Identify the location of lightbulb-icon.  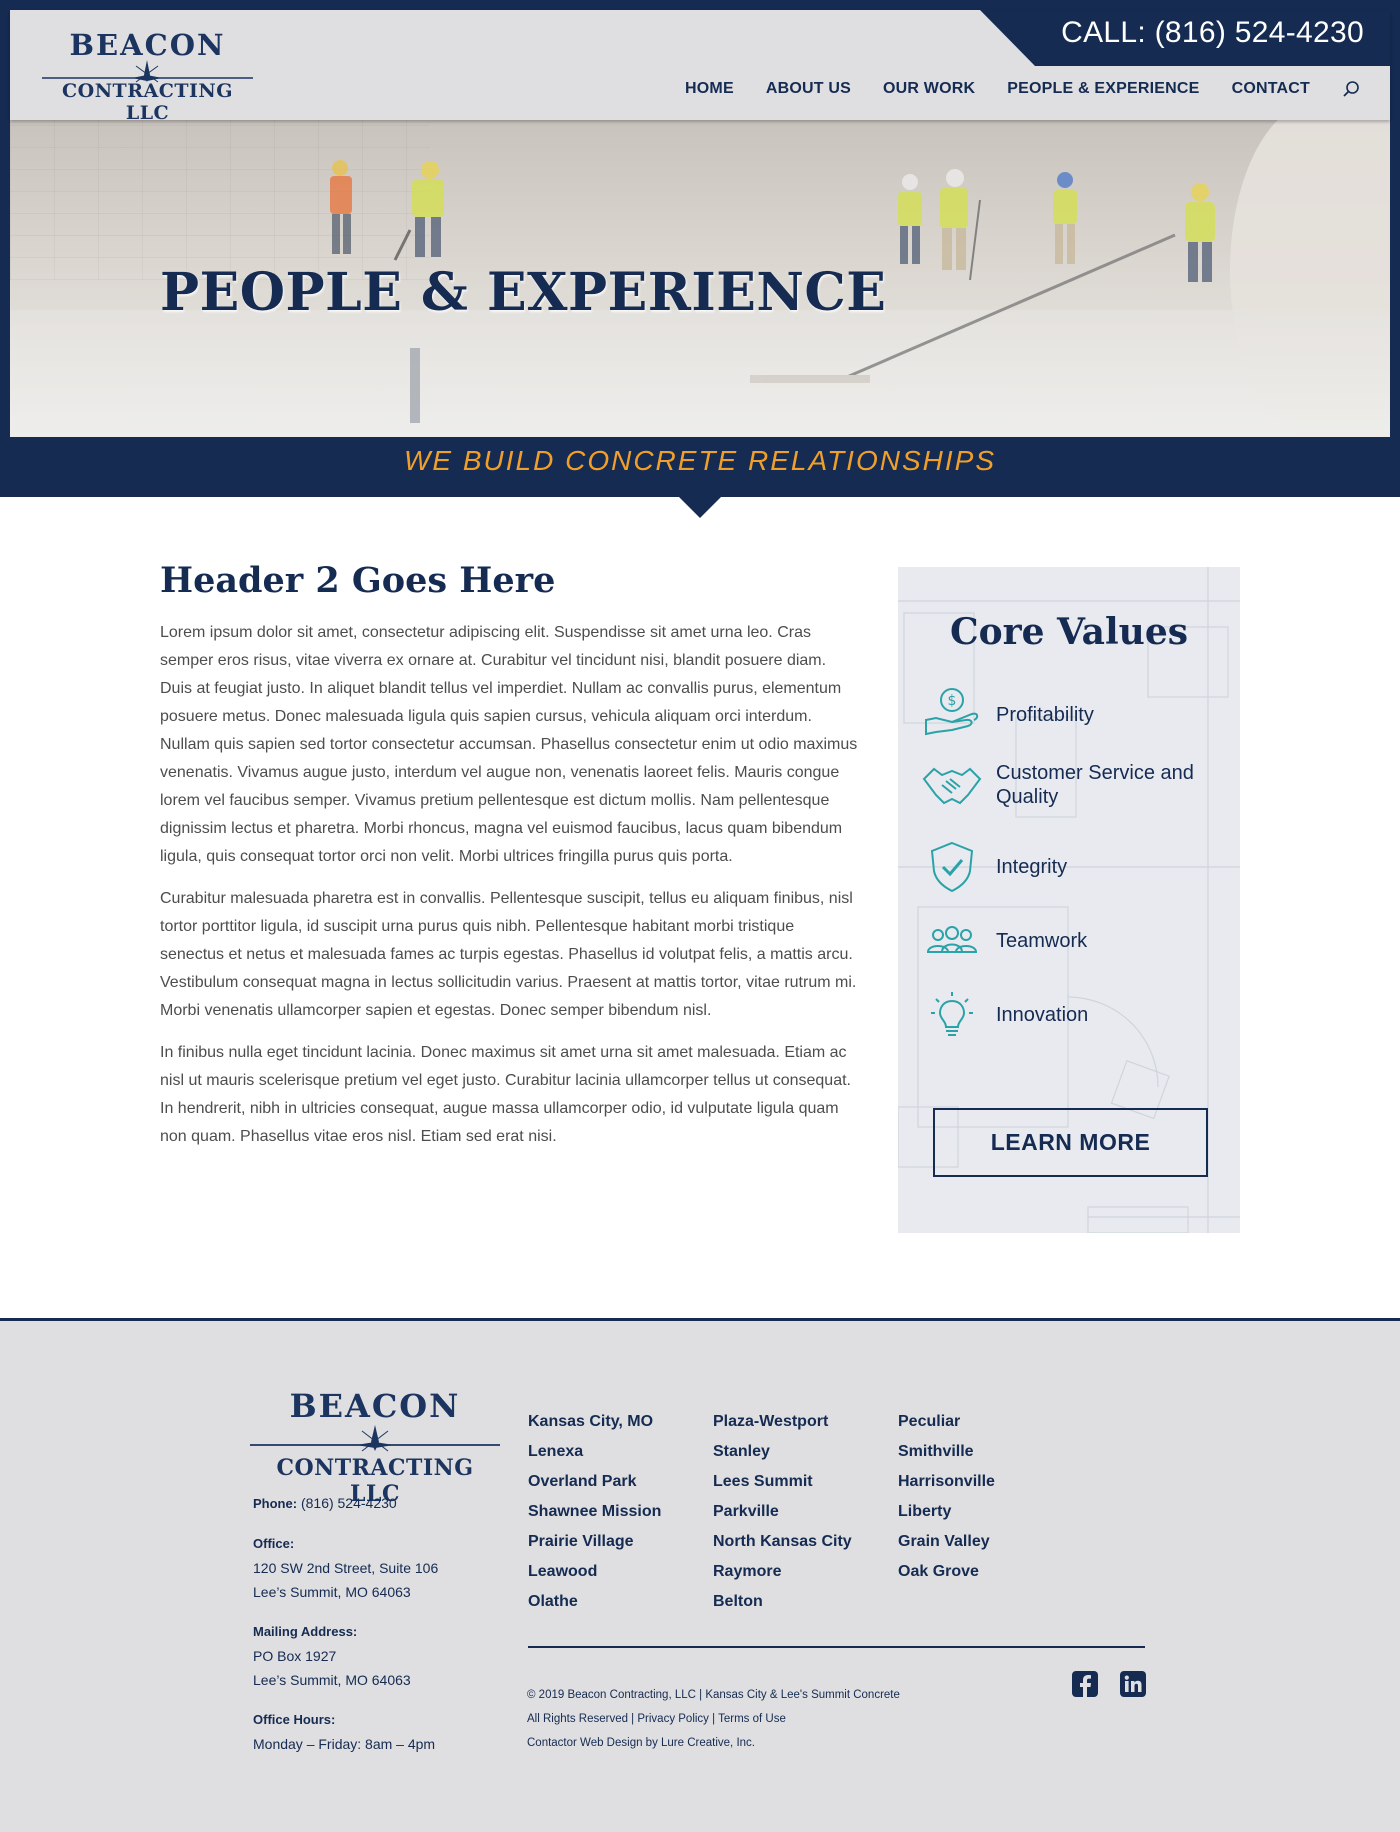
(952, 1015).